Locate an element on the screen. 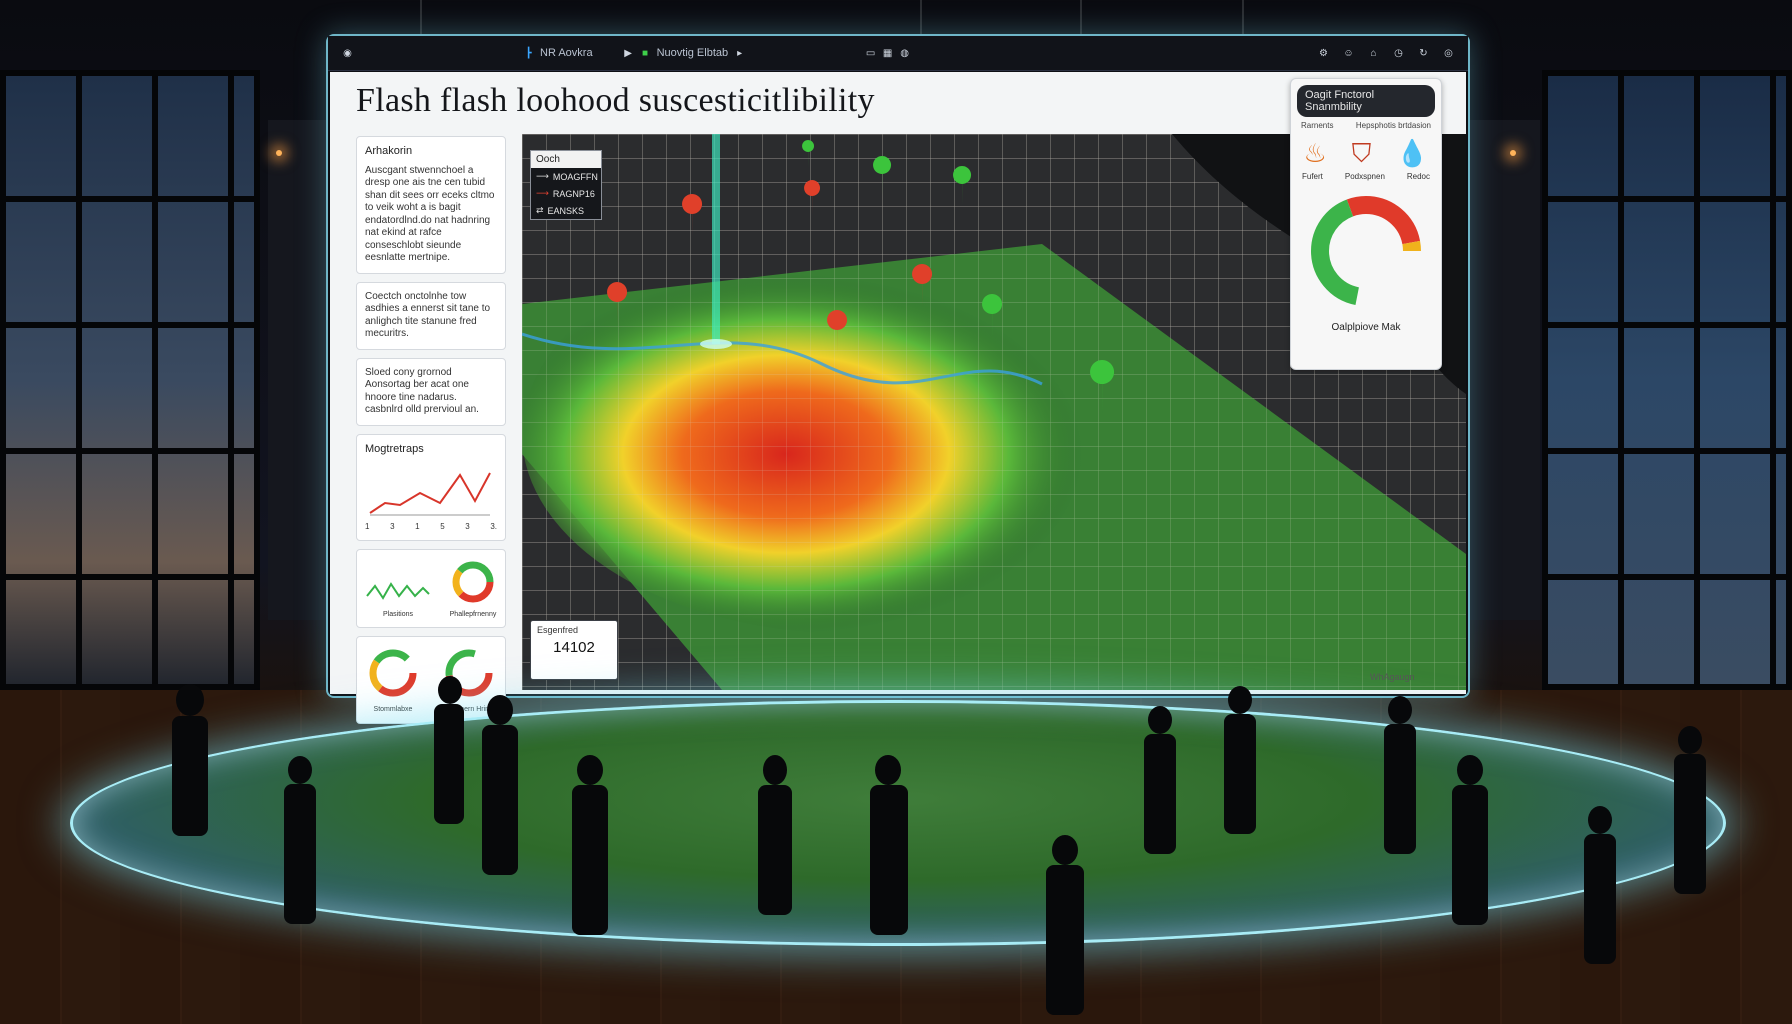  app-logo-icon: ◉ is located at coordinates (347, 53).